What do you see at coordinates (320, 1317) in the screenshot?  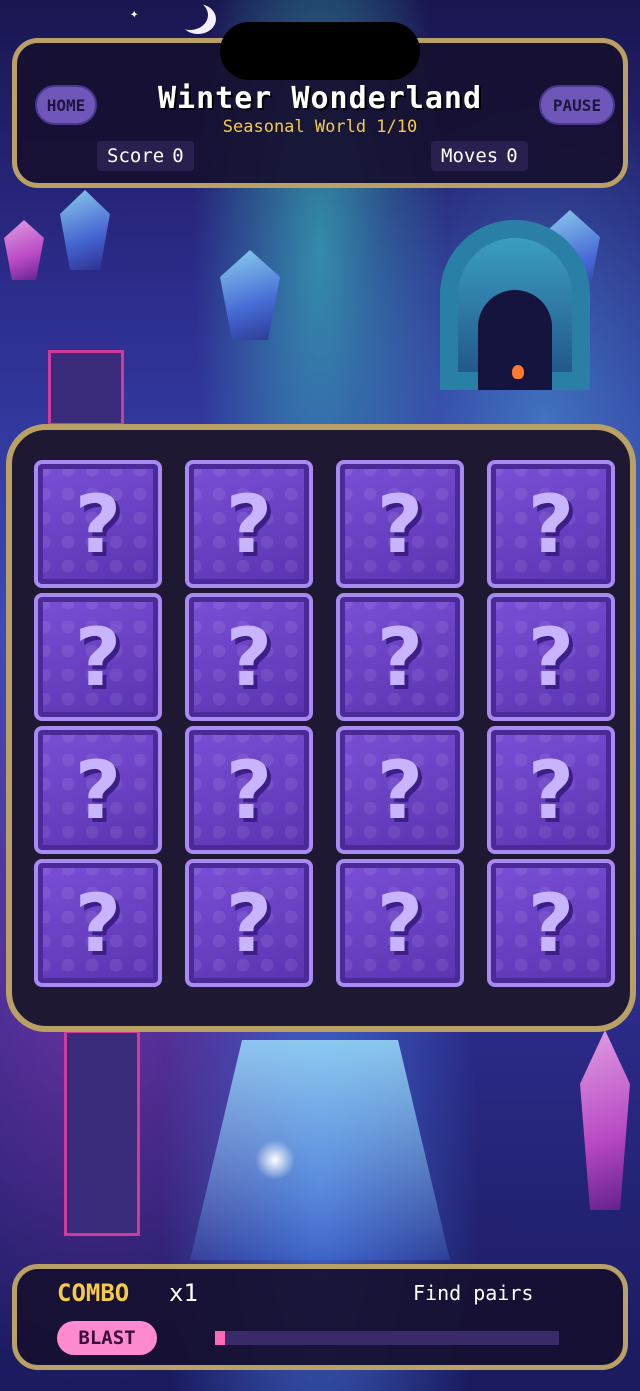 I see `footer-panel: COMBO x1 Find pairs BLAST` at bounding box center [320, 1317].